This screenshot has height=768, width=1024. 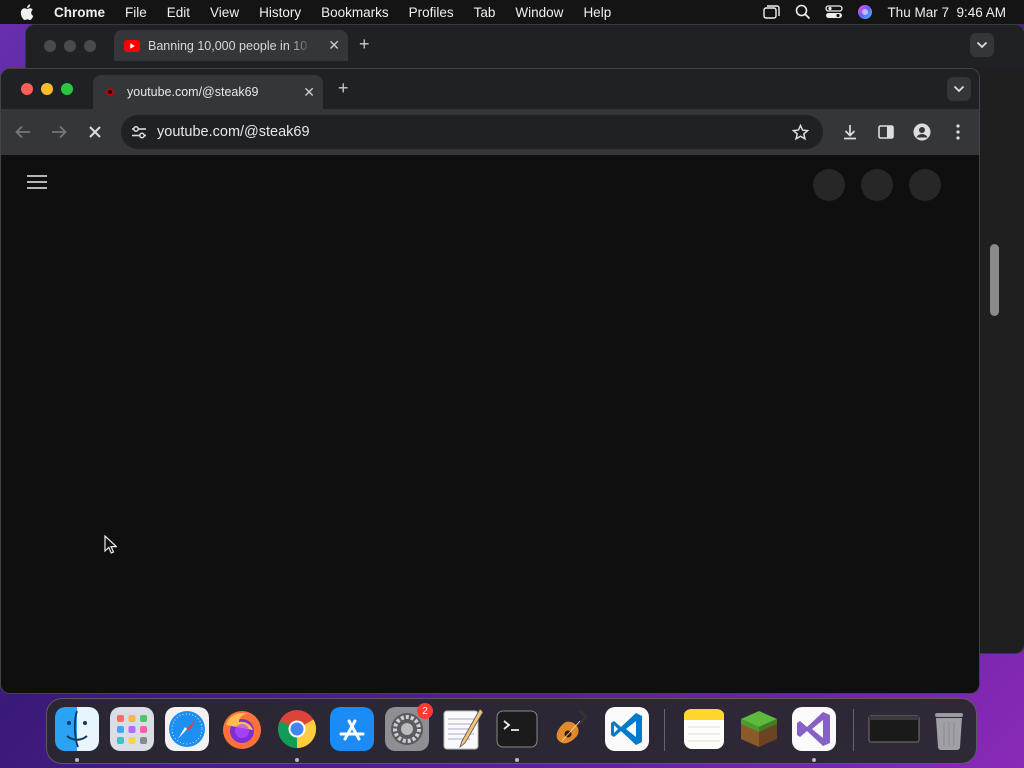 I want to click on menu-history: History, so click(x=280, y=12).